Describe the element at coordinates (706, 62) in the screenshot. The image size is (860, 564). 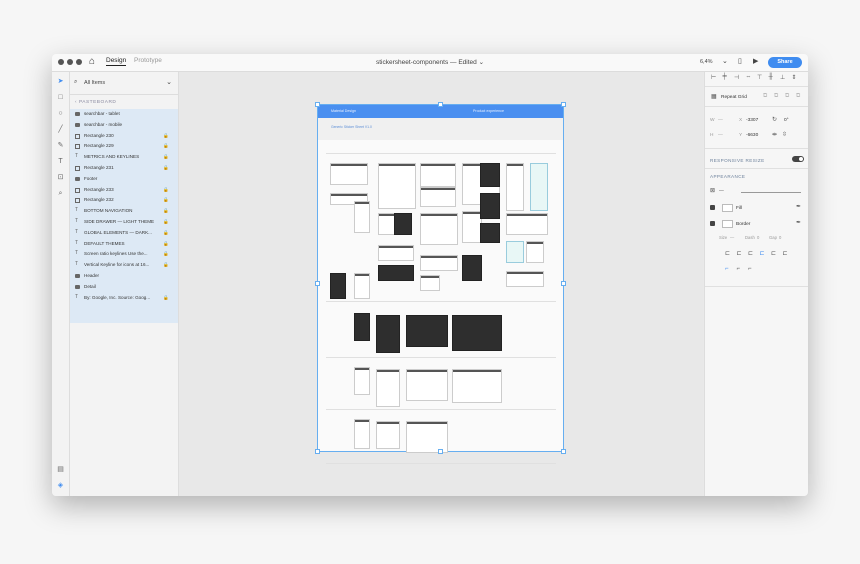
I see `zoom-level: 6,4%` at that location.